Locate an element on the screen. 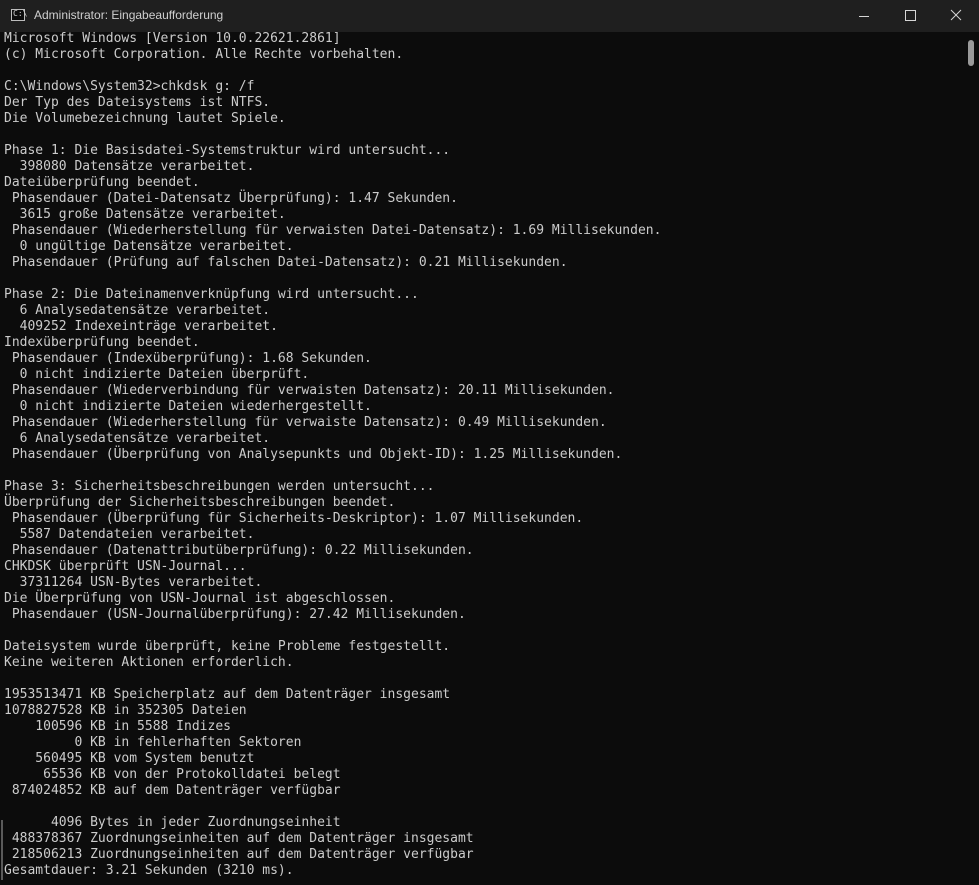 The image size is (979, 885). console-line: 398080 Datensätze verarbeitet. is located at coordinates (129, 166).